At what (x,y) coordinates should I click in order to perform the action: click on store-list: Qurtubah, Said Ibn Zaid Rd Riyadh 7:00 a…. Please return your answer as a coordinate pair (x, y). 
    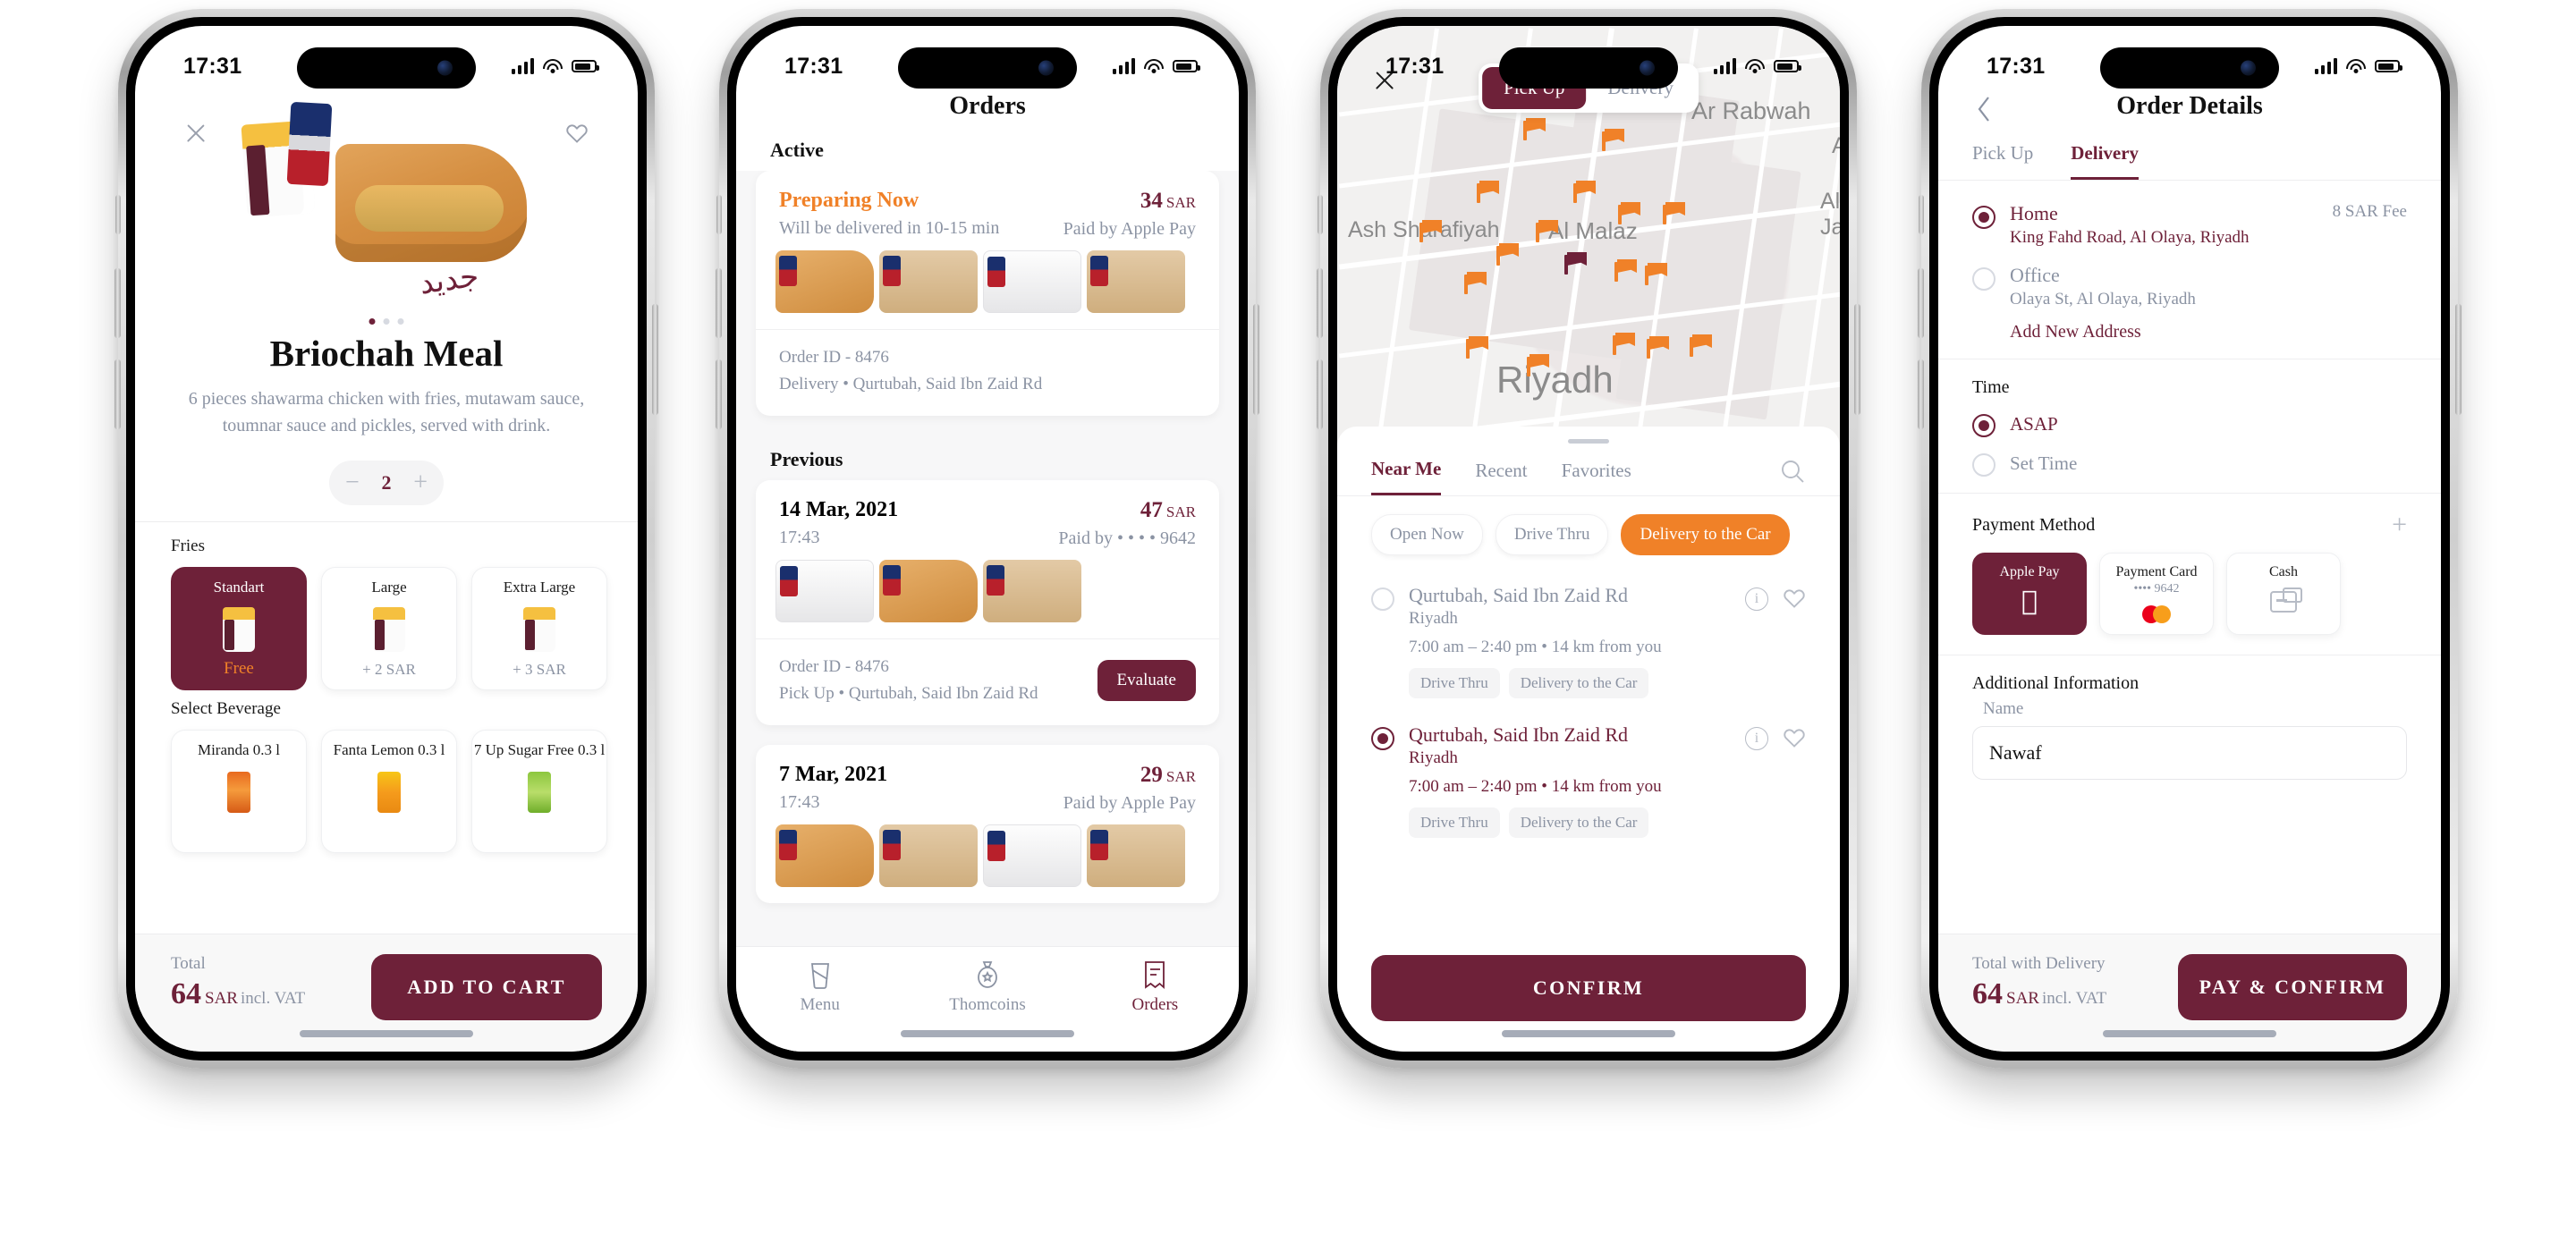
    Looking at the image, I should click on (1588, 751).